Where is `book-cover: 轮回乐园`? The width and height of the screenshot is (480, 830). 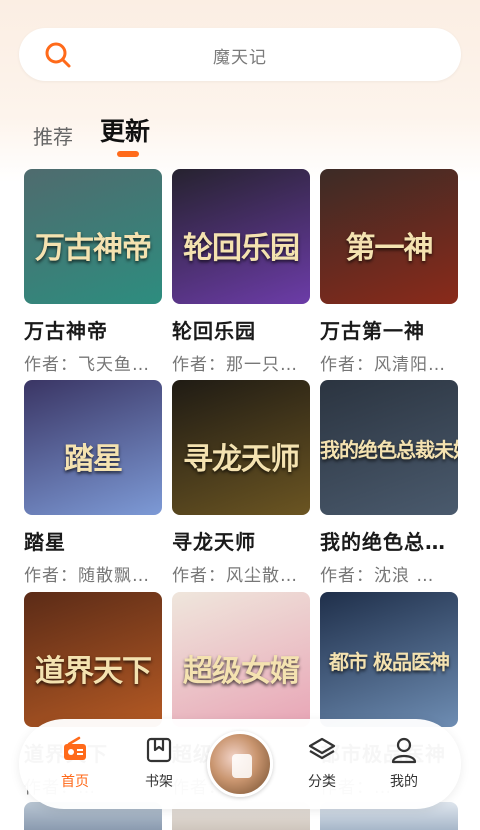
book-cover: 轮回乐园 is located at coordinates (241, 236).